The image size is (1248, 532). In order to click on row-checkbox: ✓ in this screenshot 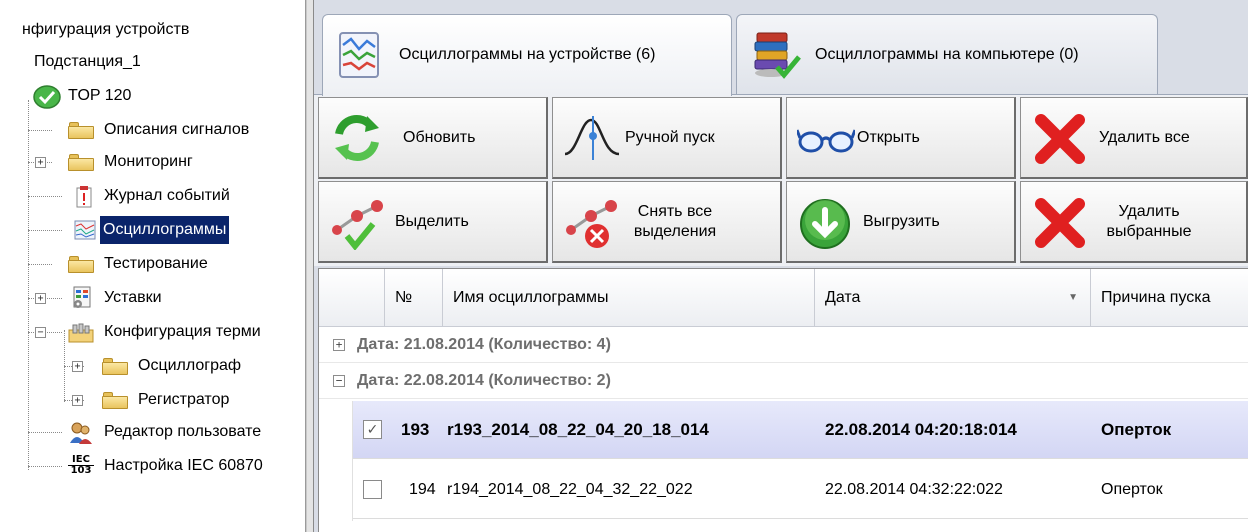, I will do `click(372, 429)`.